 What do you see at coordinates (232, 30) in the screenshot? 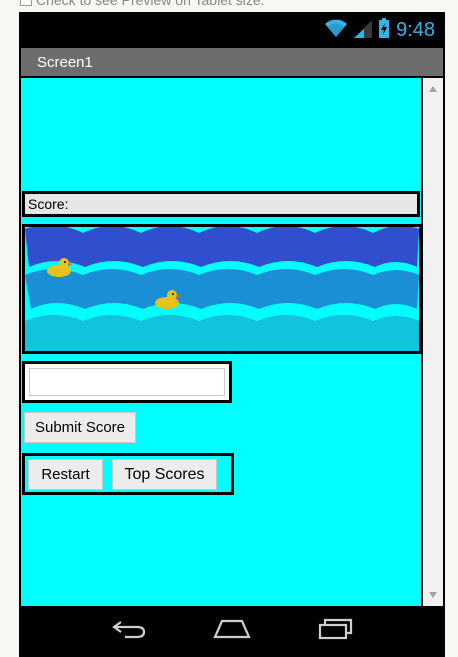
I see `status-bar: 9:48` at bounding box center [232, 30].